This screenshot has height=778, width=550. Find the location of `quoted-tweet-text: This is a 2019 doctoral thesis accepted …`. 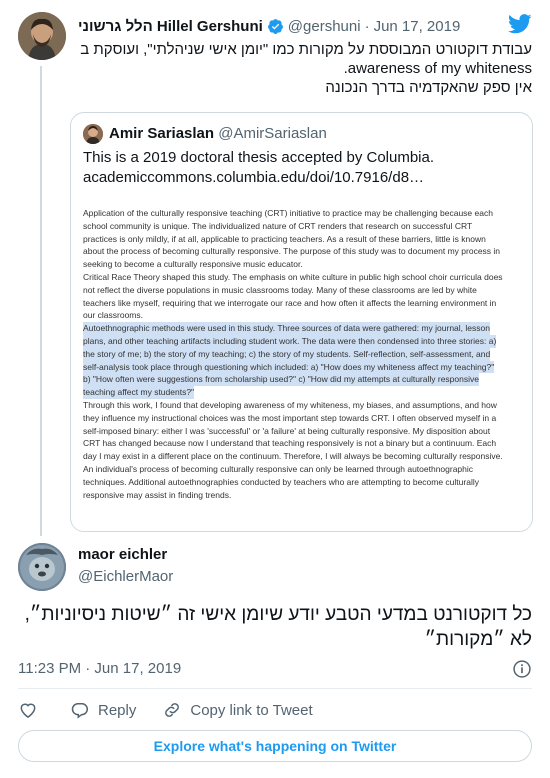

quoted-tweet-text: This is a 2019 doctoral thesis accepted … is located at coordinates (303, 168).